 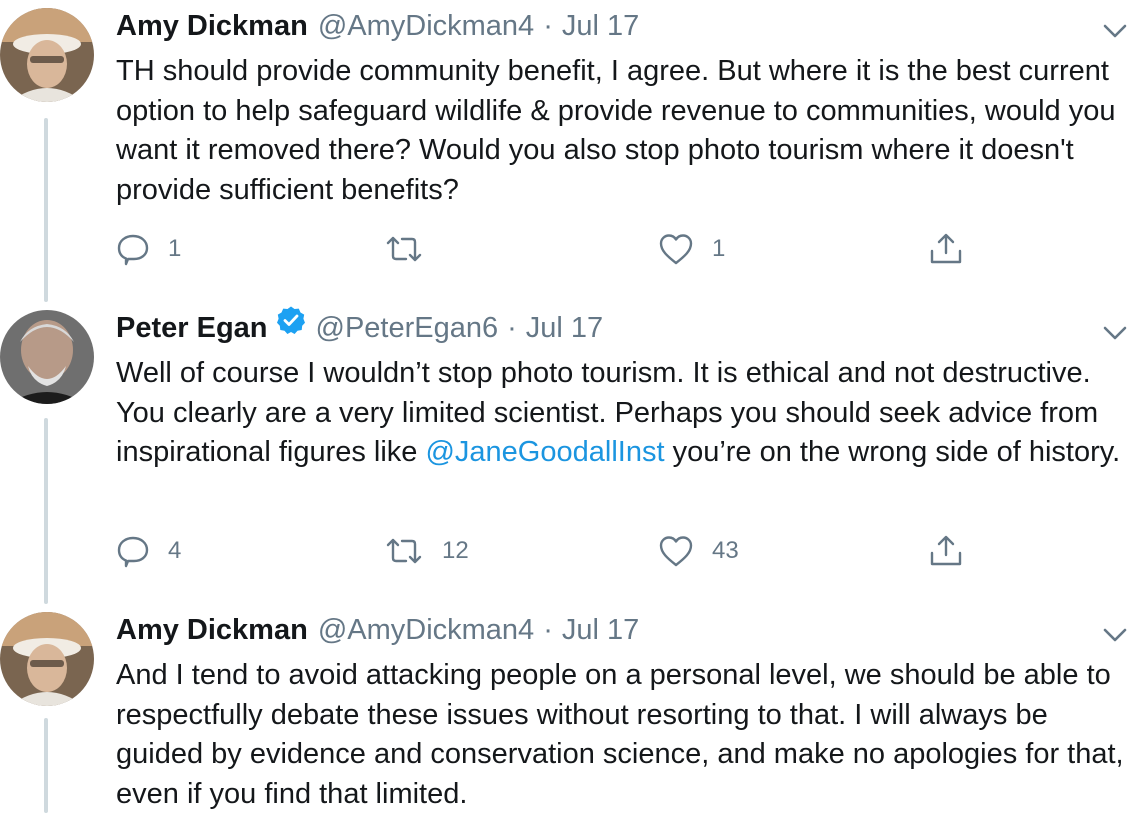 I want to click on like-count: 43, so click(x=725, y=550).